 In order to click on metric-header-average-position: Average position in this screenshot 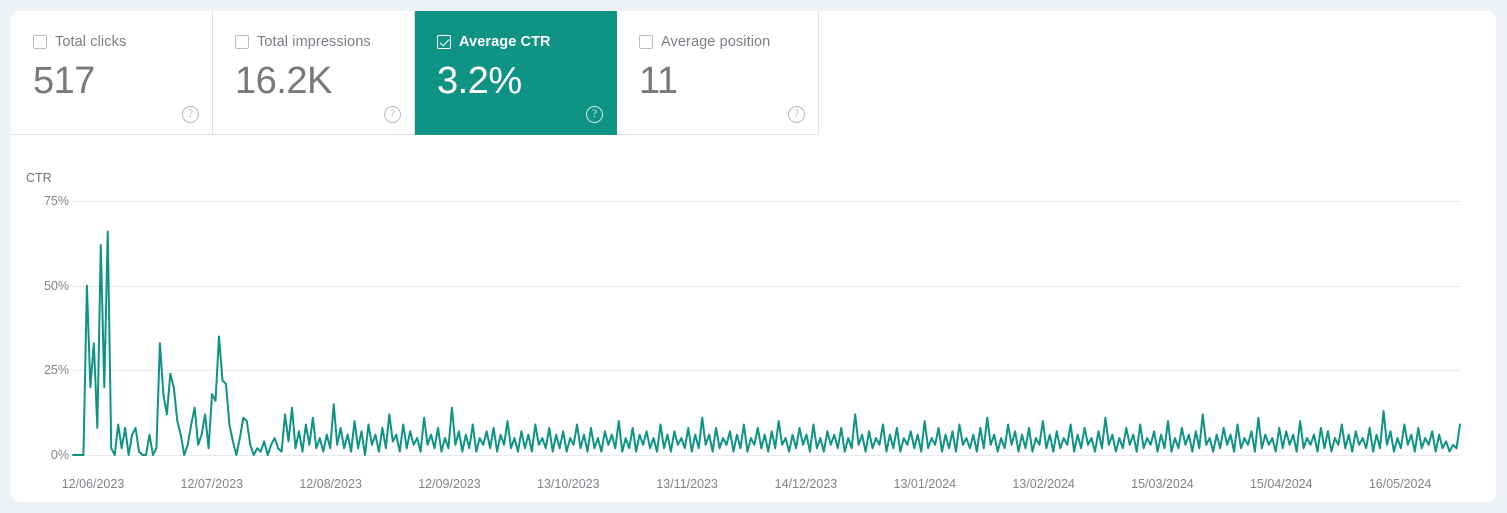, I will do `click(728, 42)`.